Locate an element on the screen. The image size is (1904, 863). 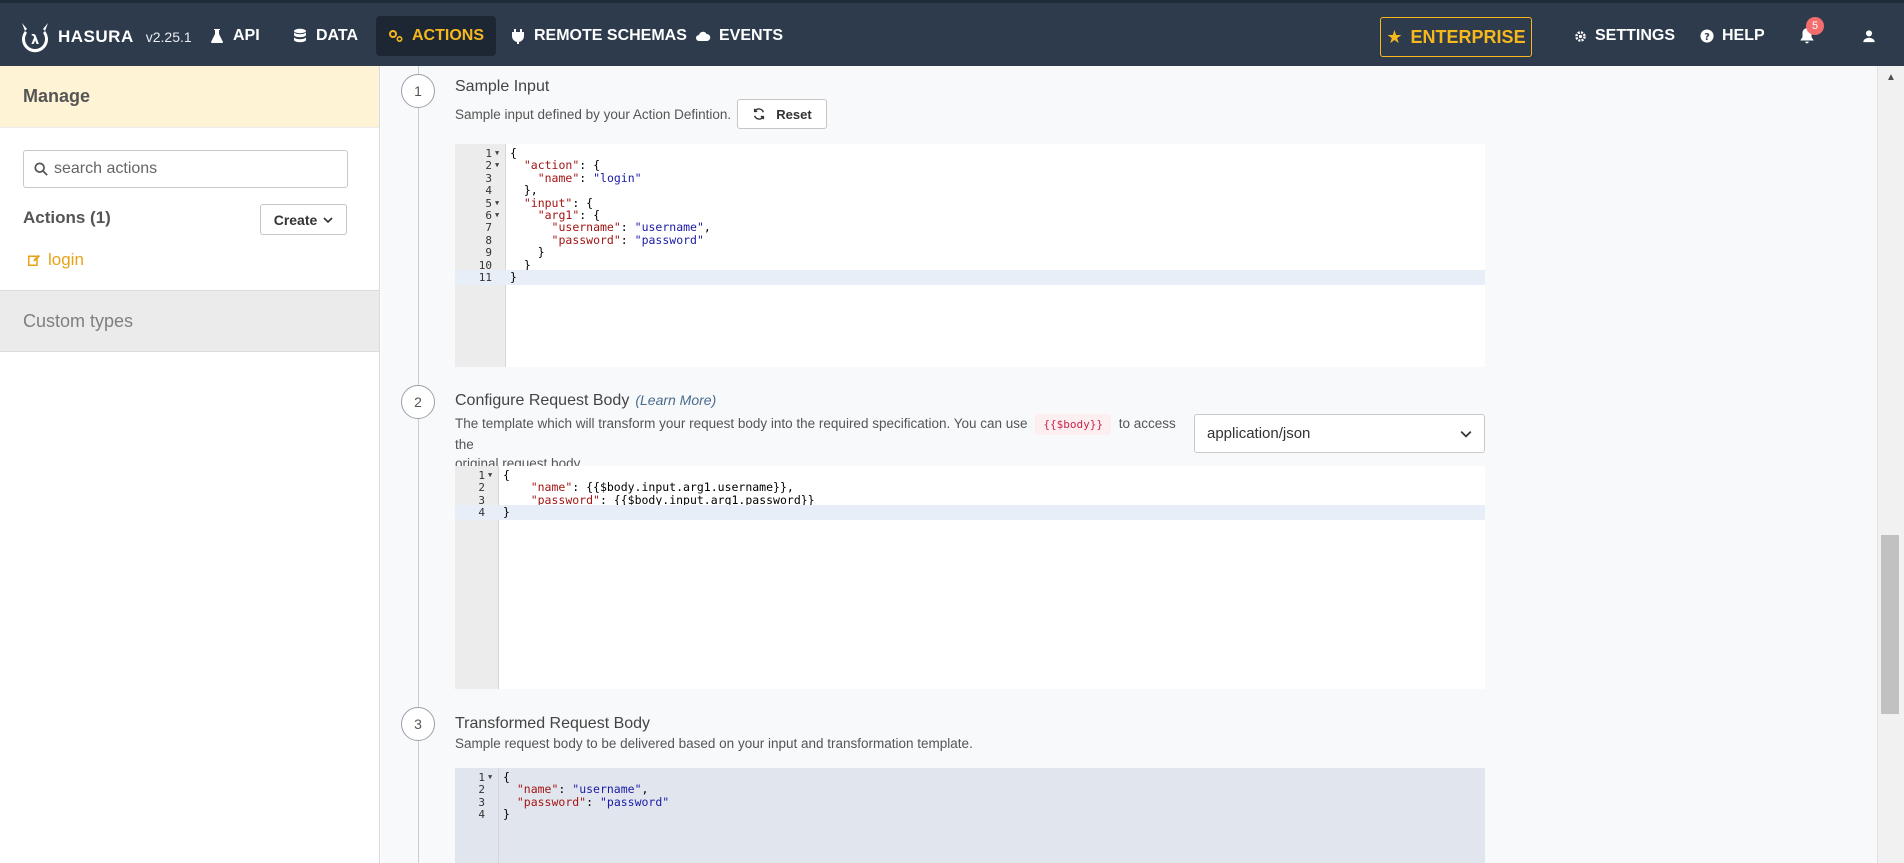
svg-text: λ is located at coordinates (35, 40).